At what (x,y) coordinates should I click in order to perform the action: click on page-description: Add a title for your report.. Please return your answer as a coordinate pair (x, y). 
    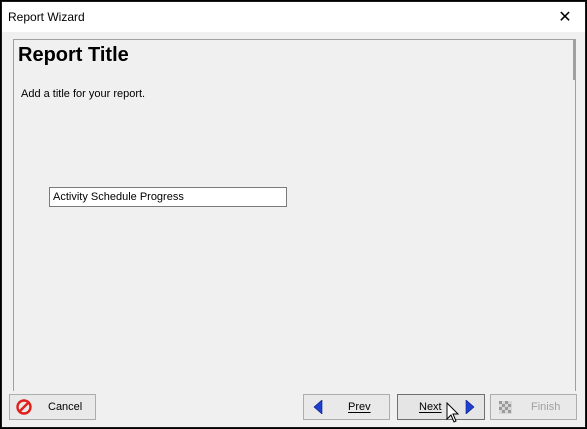
    Looking at the image, I should click on (83, 94).